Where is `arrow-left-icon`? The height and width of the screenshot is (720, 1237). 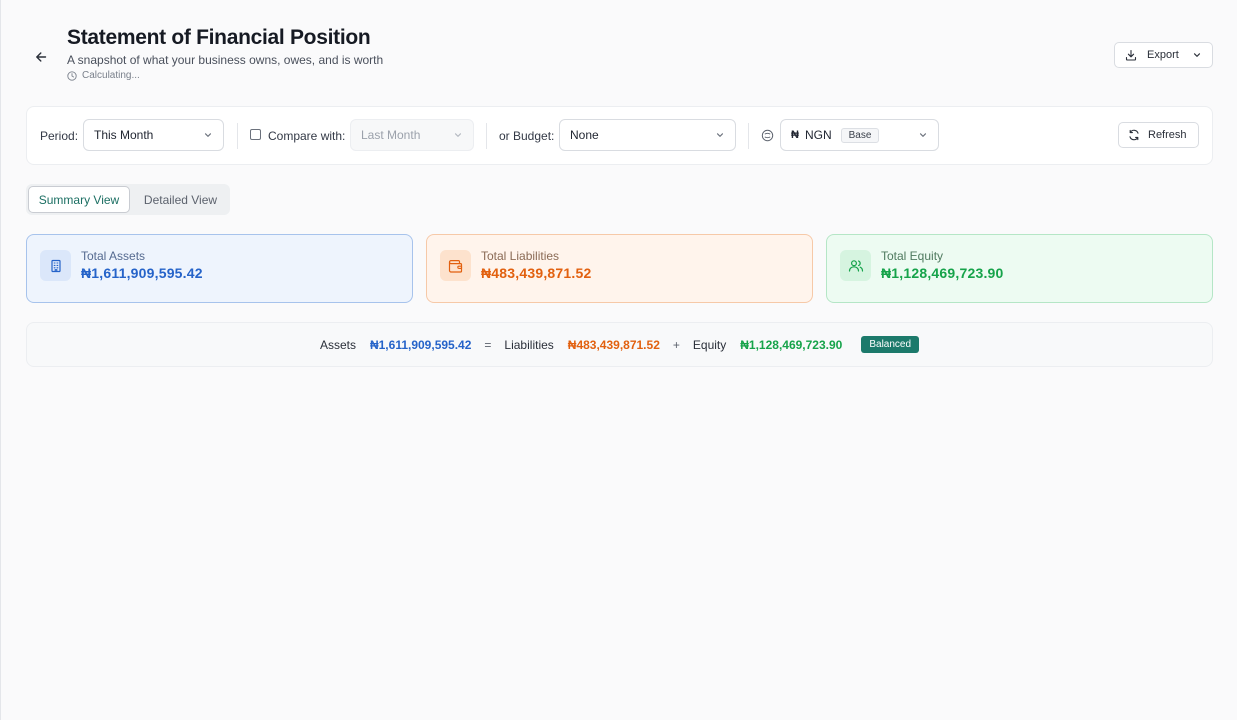
arrow-left-icon is located at coordinates (41, 57).